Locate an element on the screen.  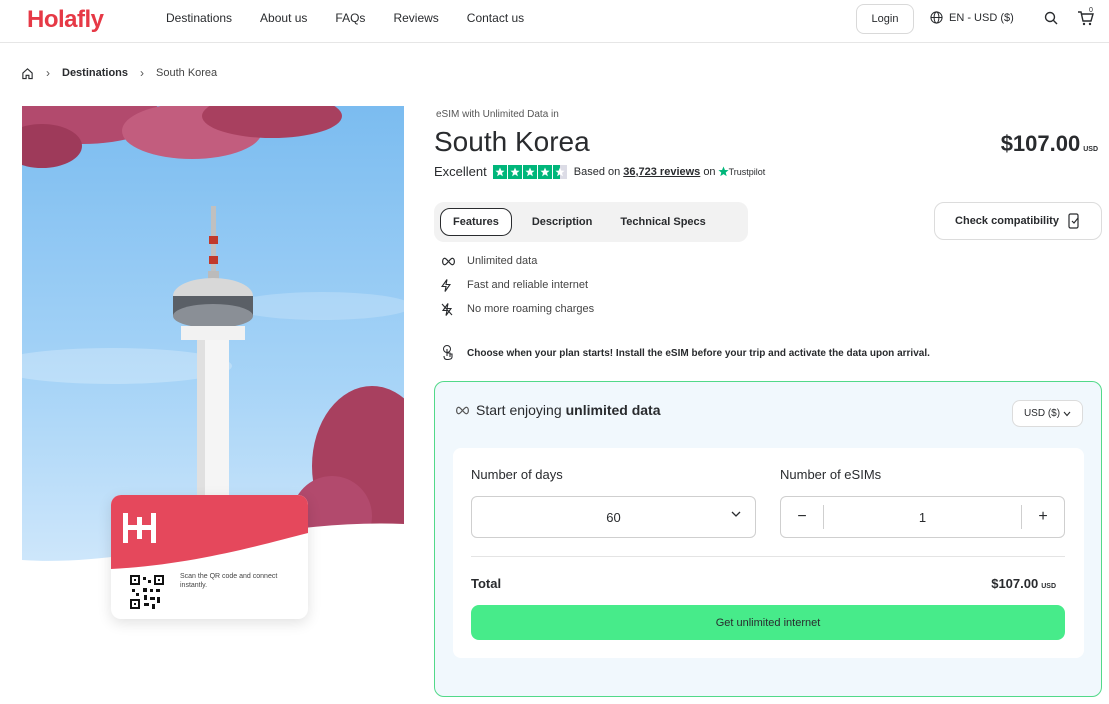
esims-label: Number of eSIMs is located at coordinates (831, 474).